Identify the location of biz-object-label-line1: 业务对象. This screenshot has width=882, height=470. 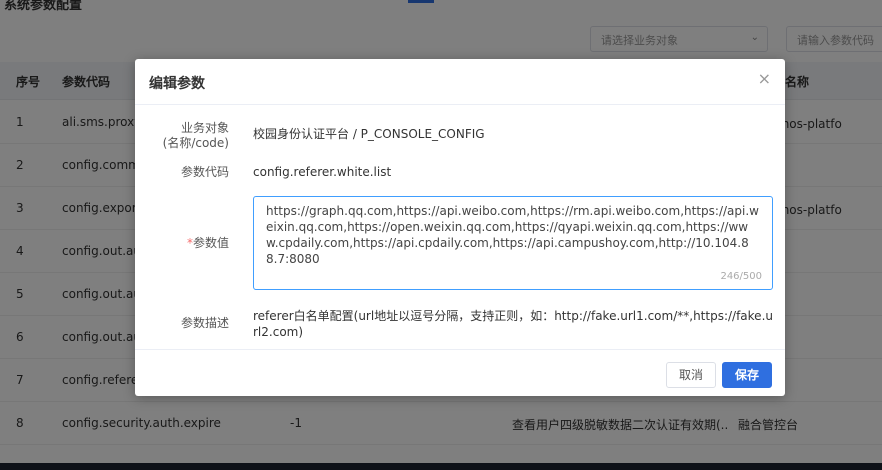
(204, 128).